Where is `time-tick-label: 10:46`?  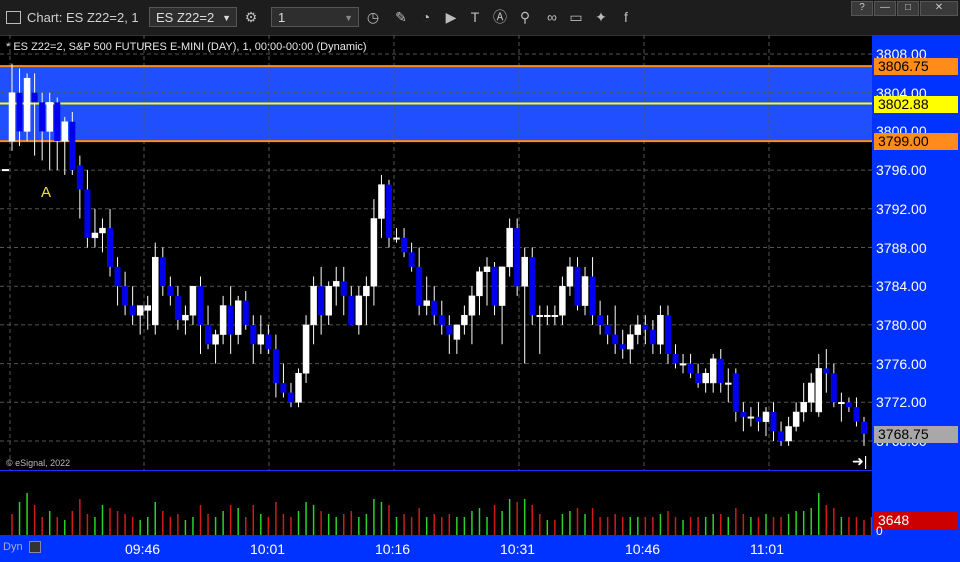
time-tick-label: 10:46 is located at coordinates (643, 549).